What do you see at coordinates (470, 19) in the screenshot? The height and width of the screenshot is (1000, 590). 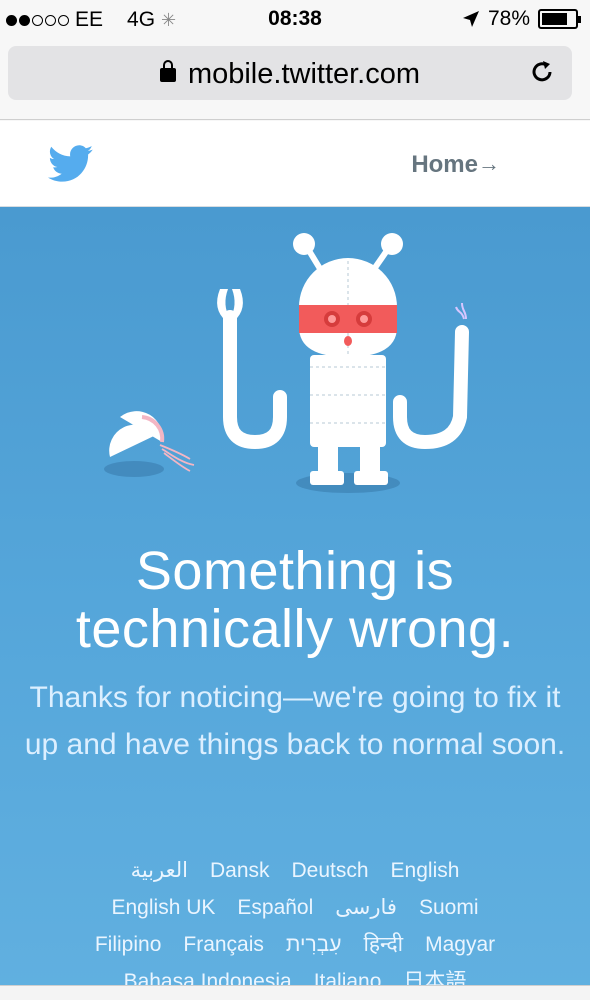 I see `location-arrow-icon` at bounding box center [470, 19].